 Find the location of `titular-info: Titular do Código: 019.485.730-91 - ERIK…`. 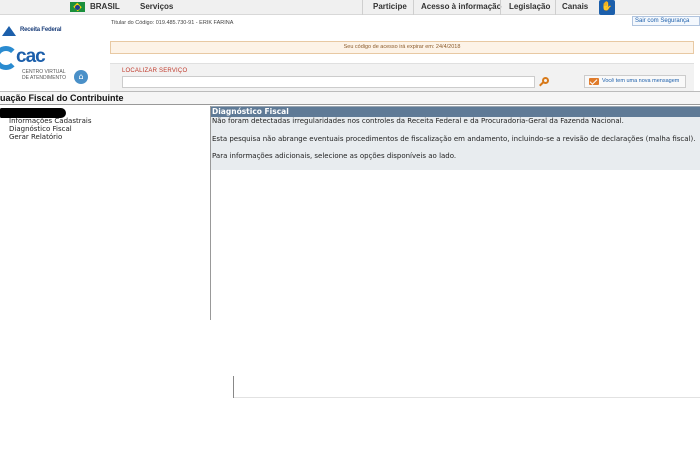

titular-info: Titular do Código: 019.485.730-91 - ERIK… is located at coordinates (172, 23).